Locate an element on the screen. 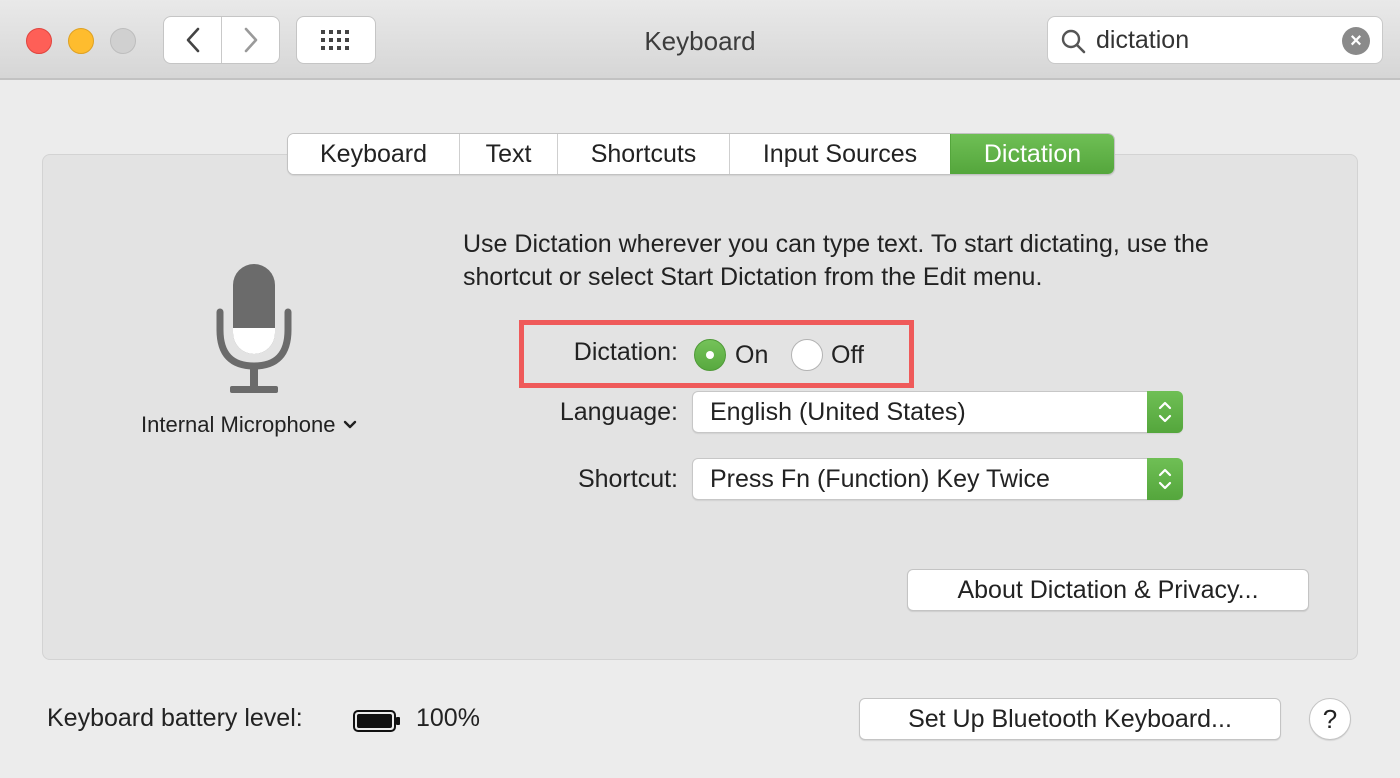 Image resolution: width=1400 pixels, height=778 pixels. dictation-on-radio is located at coordinates (710, 355).